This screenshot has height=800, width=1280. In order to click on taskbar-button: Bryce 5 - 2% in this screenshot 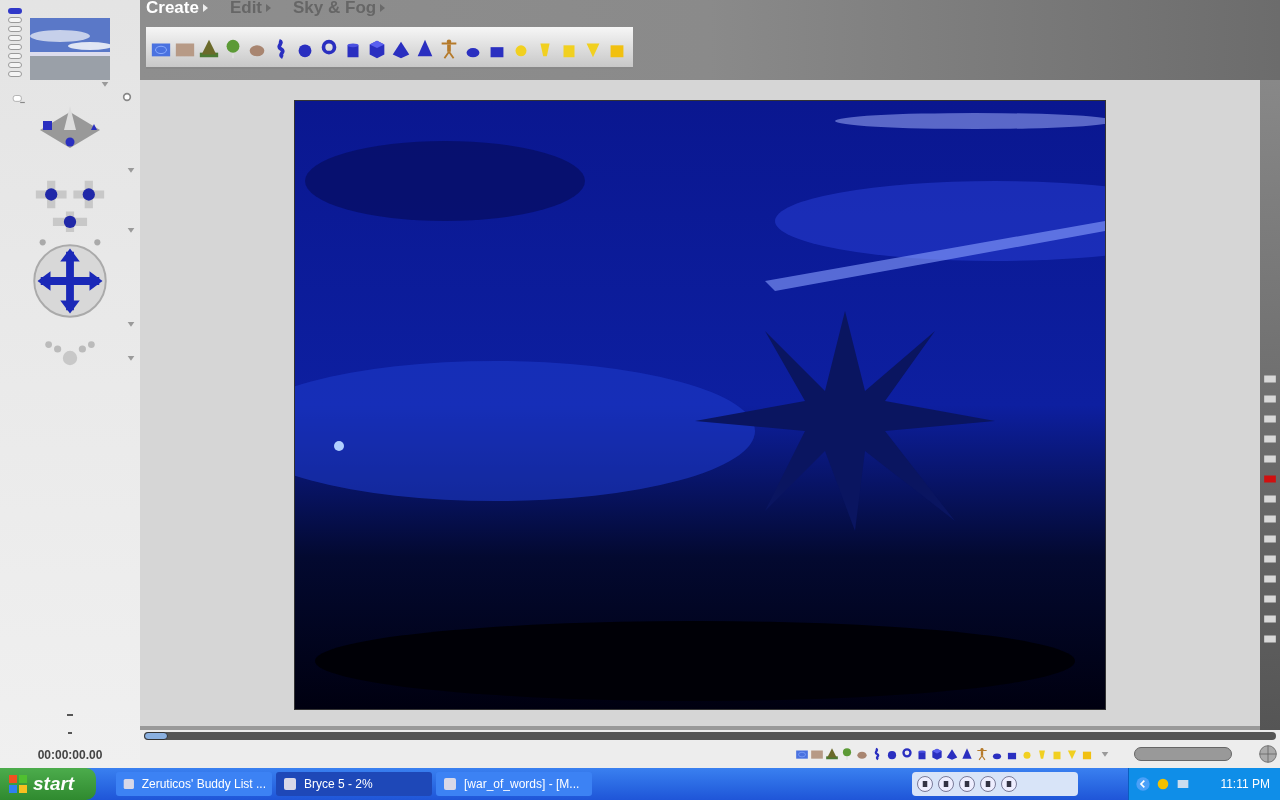, I will do `click(354, 784)`.